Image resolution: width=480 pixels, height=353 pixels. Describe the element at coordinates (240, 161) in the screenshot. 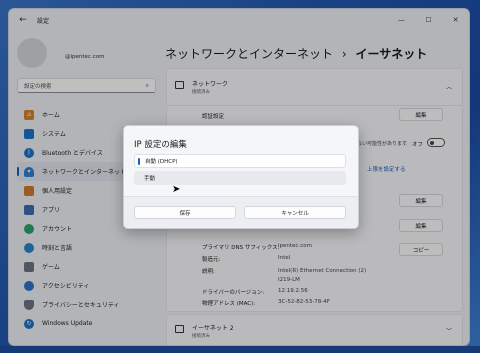

I see `ip-mode-option-dhcp: 自動 (DHCP)` at that location.